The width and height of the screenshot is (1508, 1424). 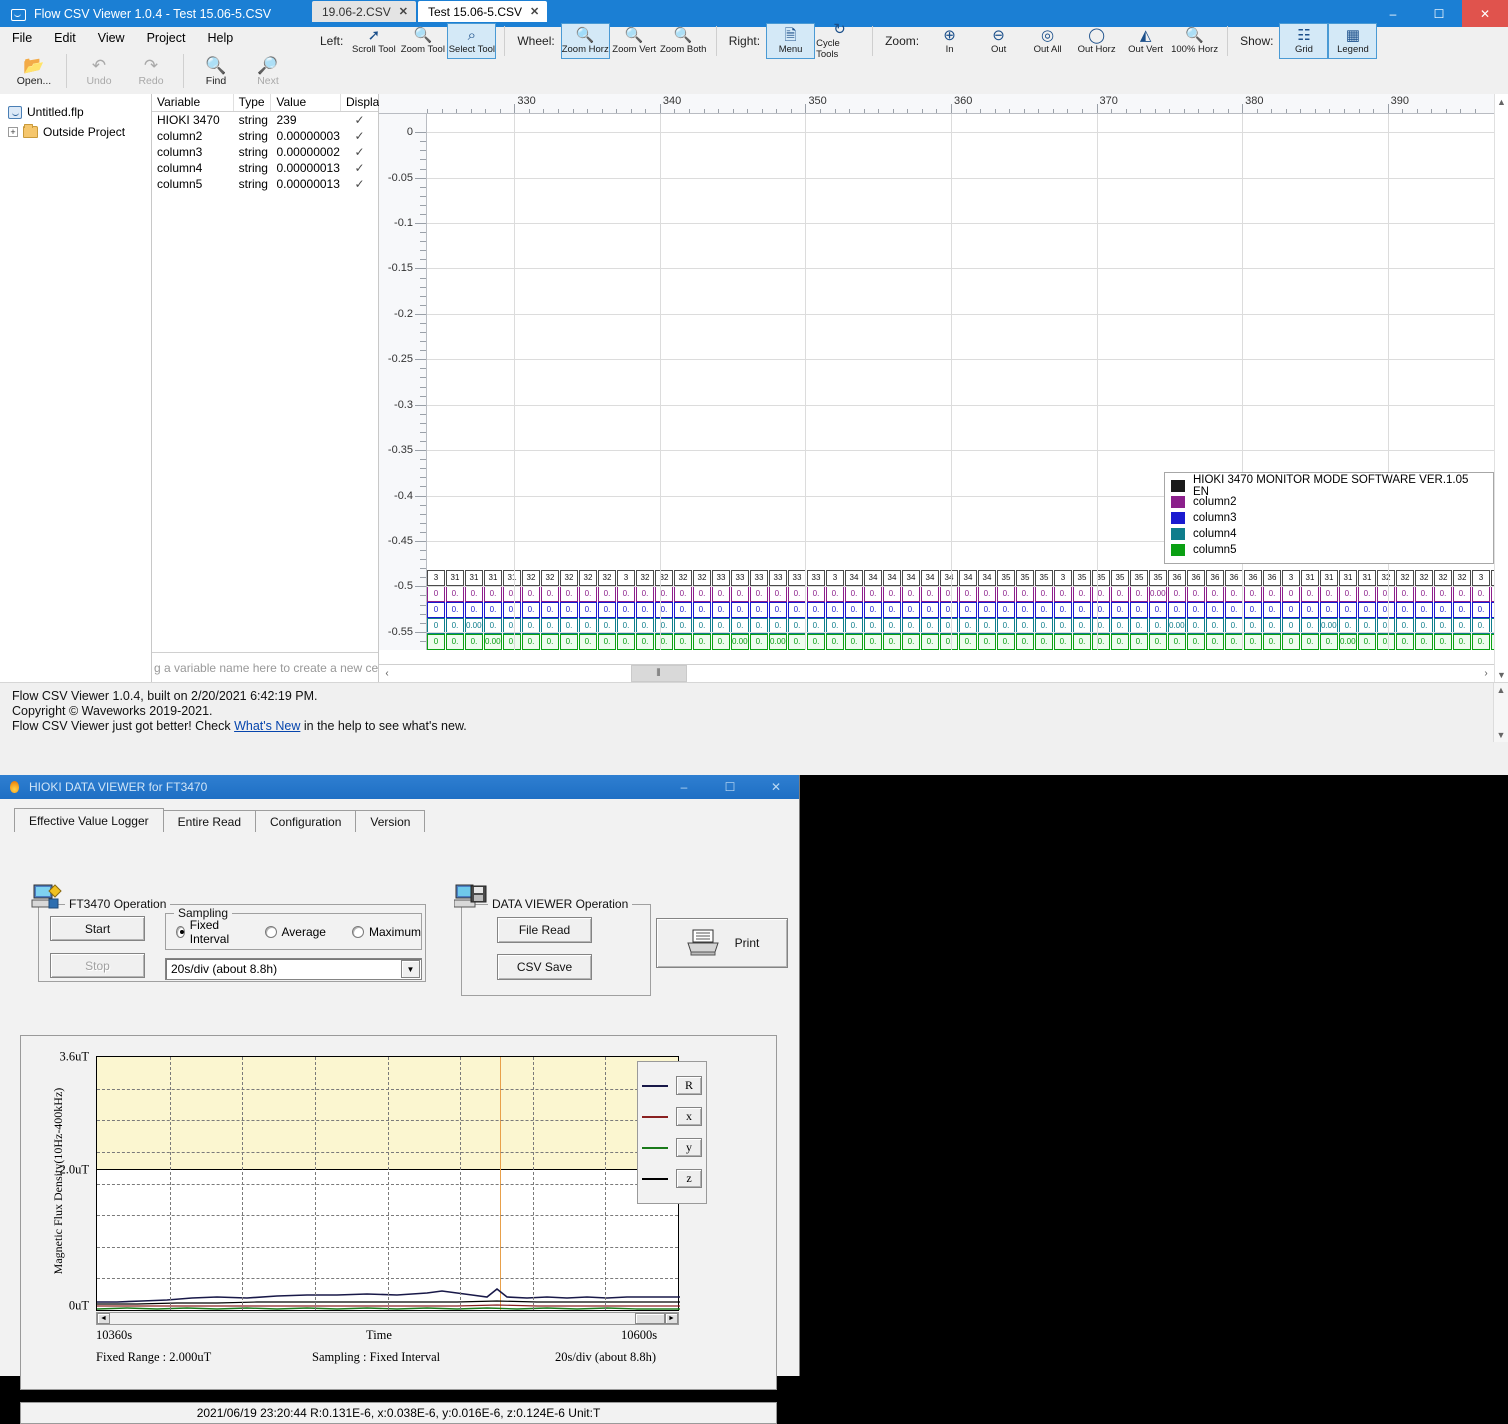 What do you see at coordinates (730, 787) in the screenshot?
I see `hioki-maximize-button: ☐` at bounding box center [730, 787].